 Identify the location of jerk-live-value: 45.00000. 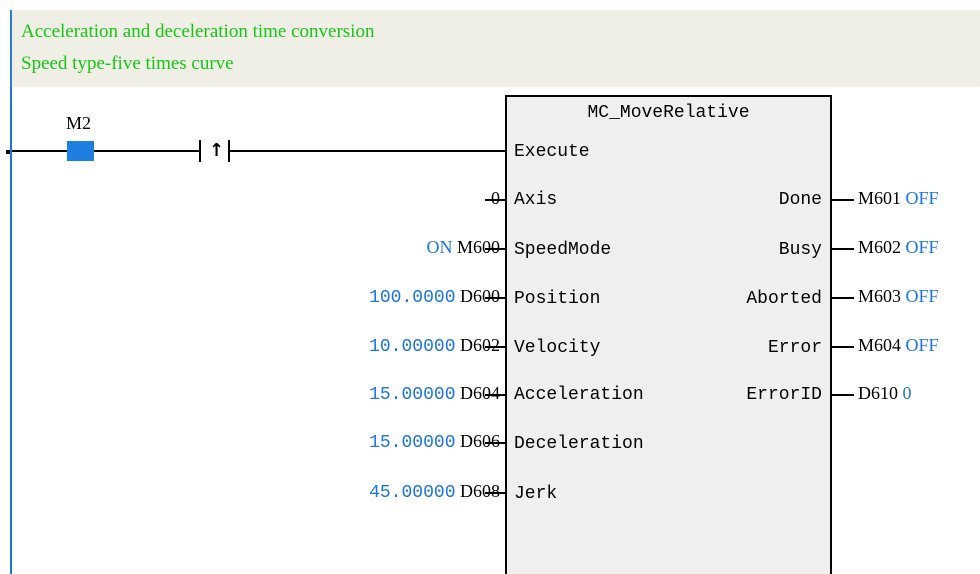
(412, 493).